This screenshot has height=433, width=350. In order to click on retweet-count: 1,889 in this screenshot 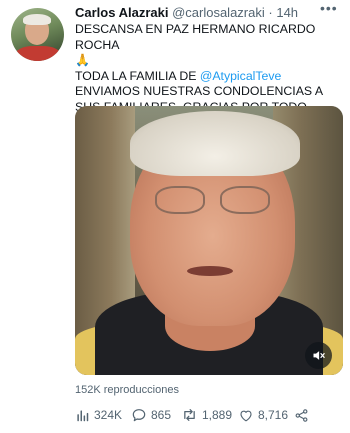, I will do `click(217, 415)`.